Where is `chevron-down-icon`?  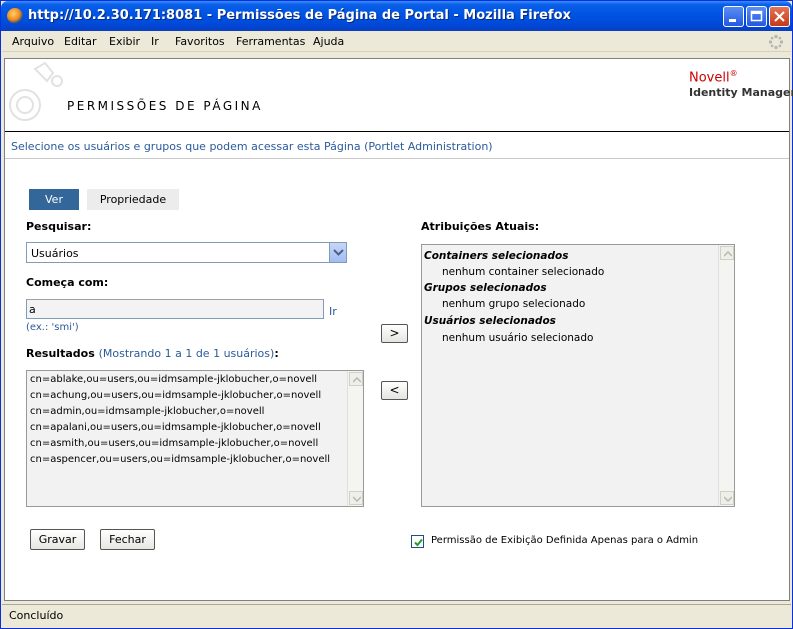
chevron-down-icon is located at coordinates (338, 252).